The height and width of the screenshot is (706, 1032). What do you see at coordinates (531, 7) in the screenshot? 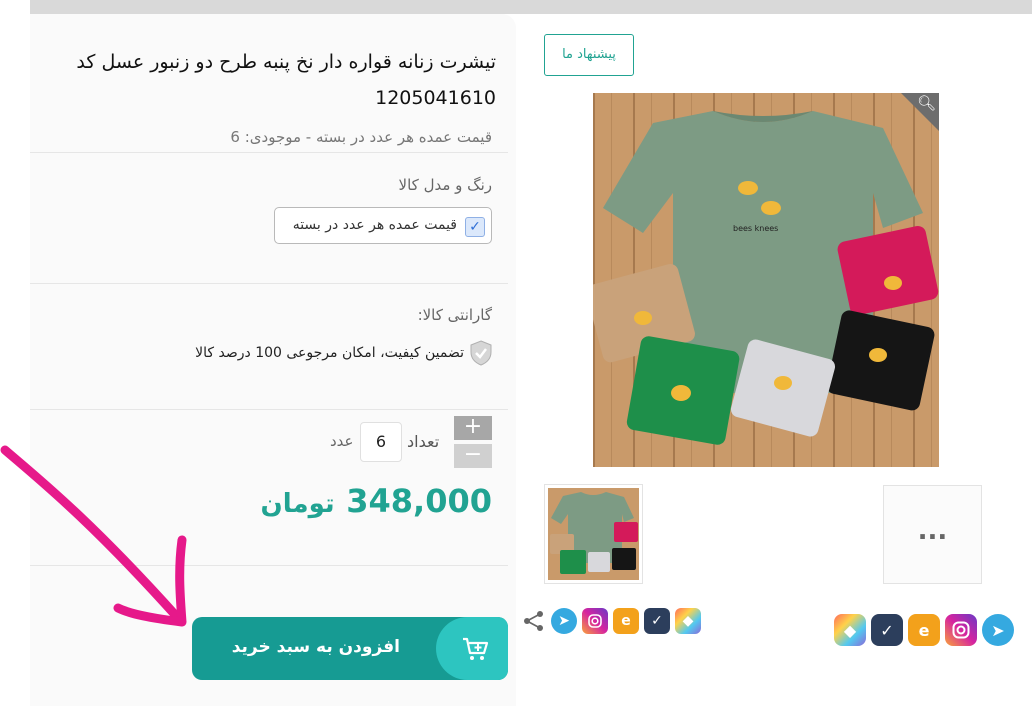
I see `top-strip` at bounding box center [531, 7].